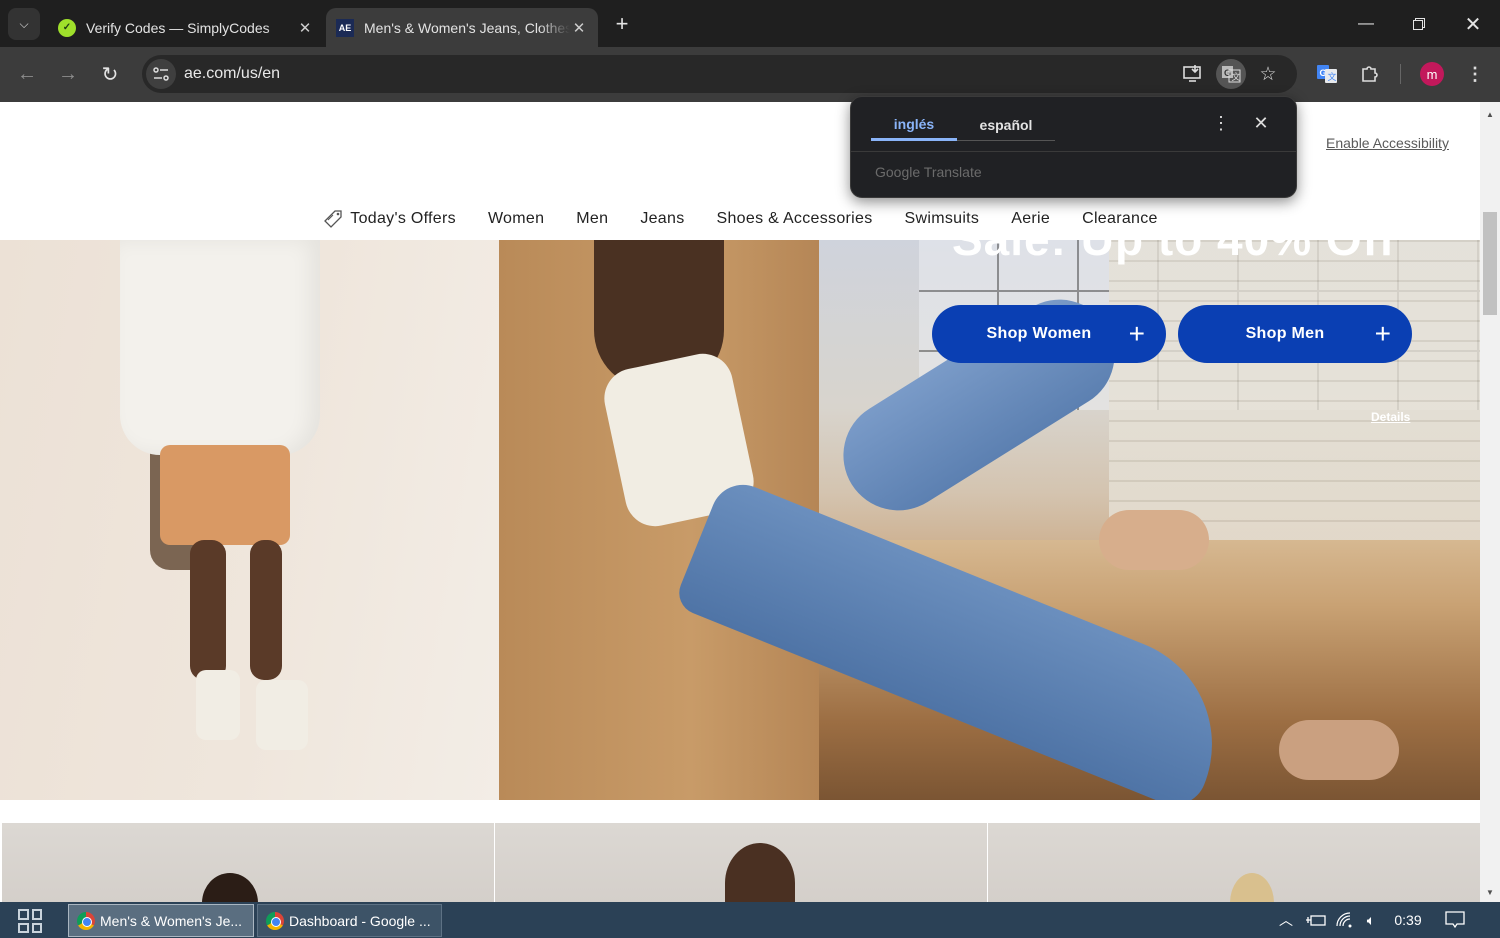  What do you see at coordinates (662, 219) in the screenshot?
I see `nav-jeans: Jeans` at bounding box center [662, 219].